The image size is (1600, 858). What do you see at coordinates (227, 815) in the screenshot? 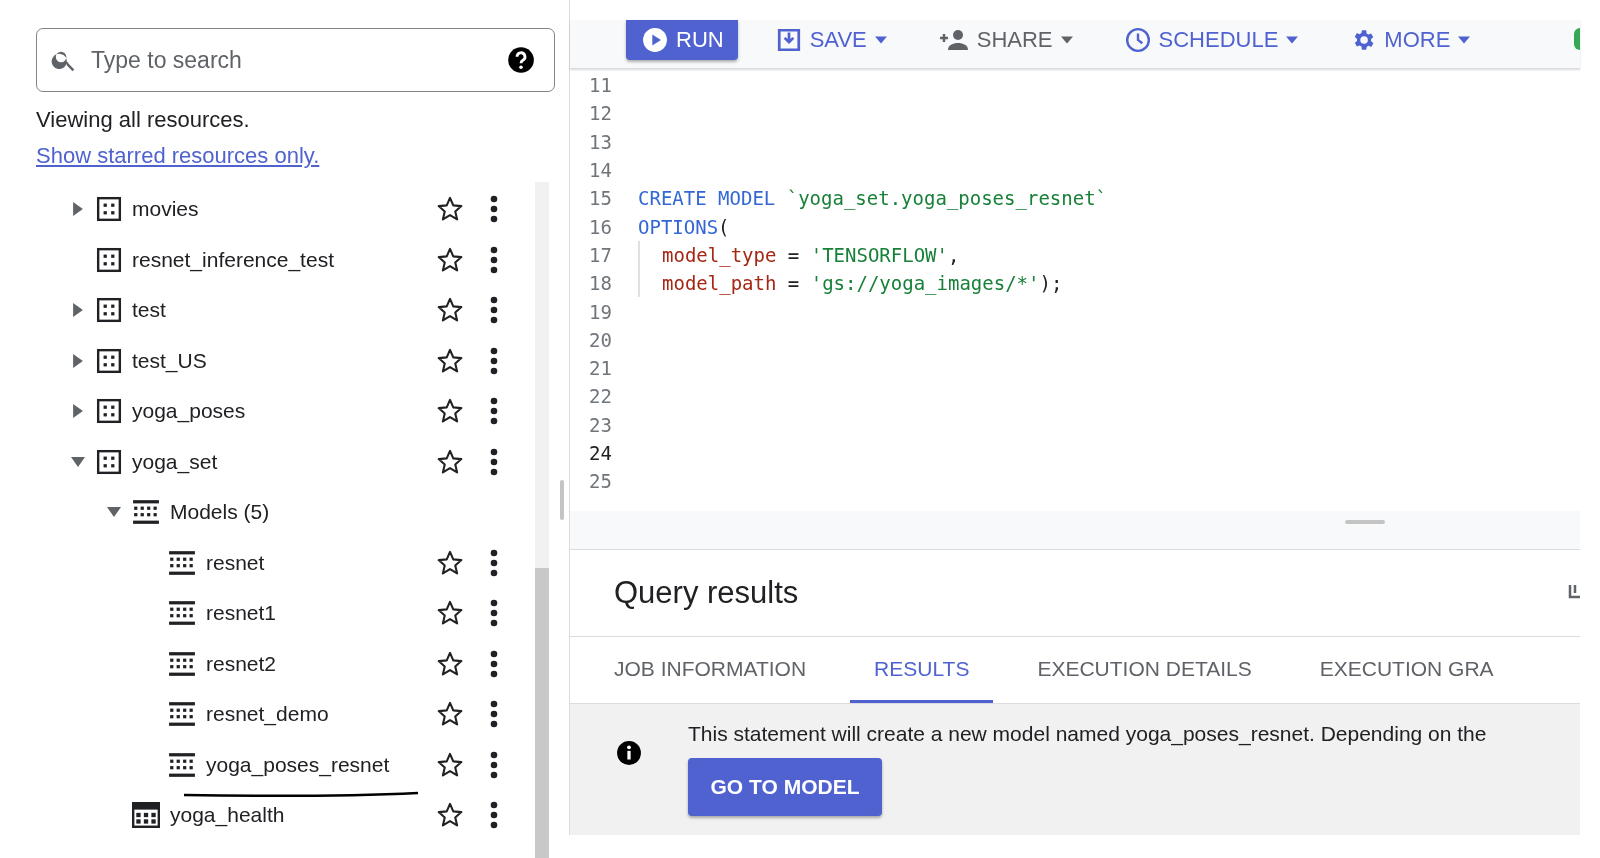
I see `tree-item: yoga_health` at bounding box center [227, 815].